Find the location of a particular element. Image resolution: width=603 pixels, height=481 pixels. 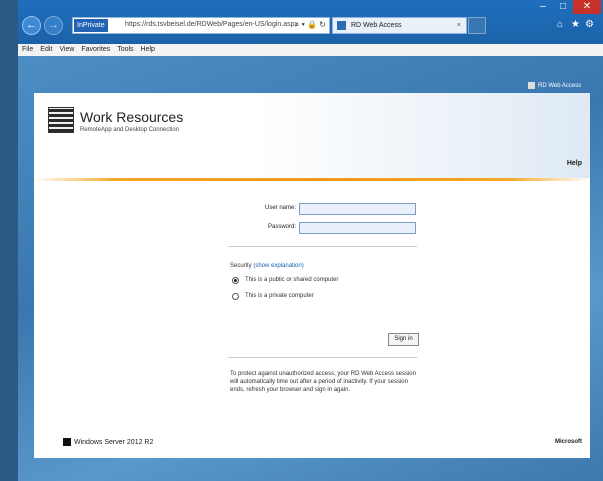

forward-icon: → is located at coordinates (53, 25).